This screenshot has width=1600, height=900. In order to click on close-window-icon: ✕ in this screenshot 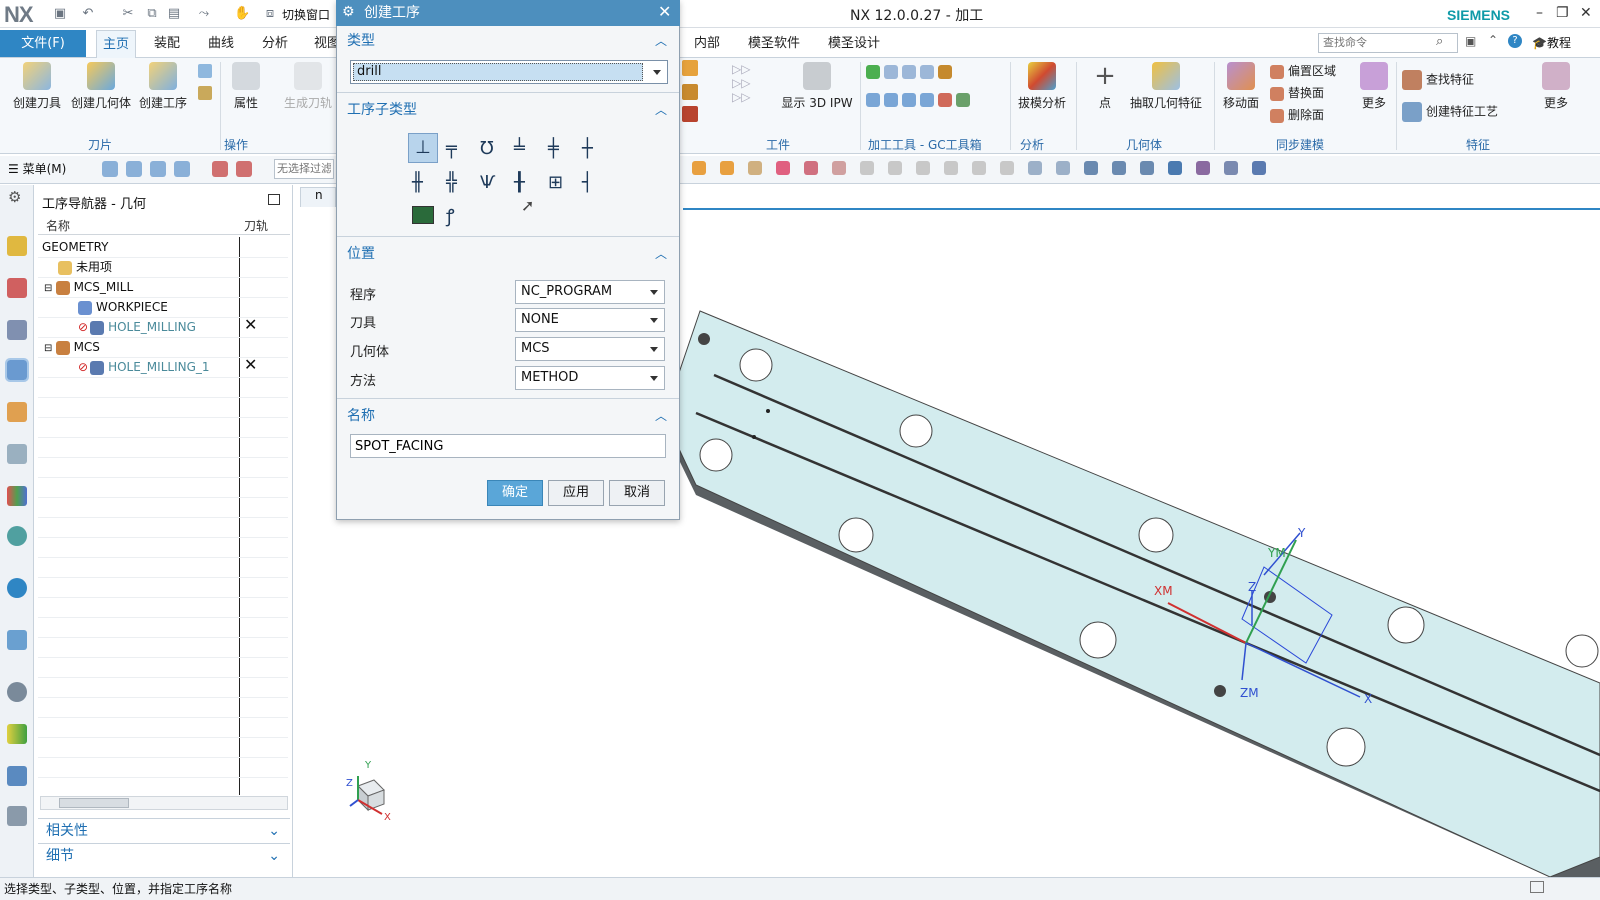, I will do `click(1586, 13)`.